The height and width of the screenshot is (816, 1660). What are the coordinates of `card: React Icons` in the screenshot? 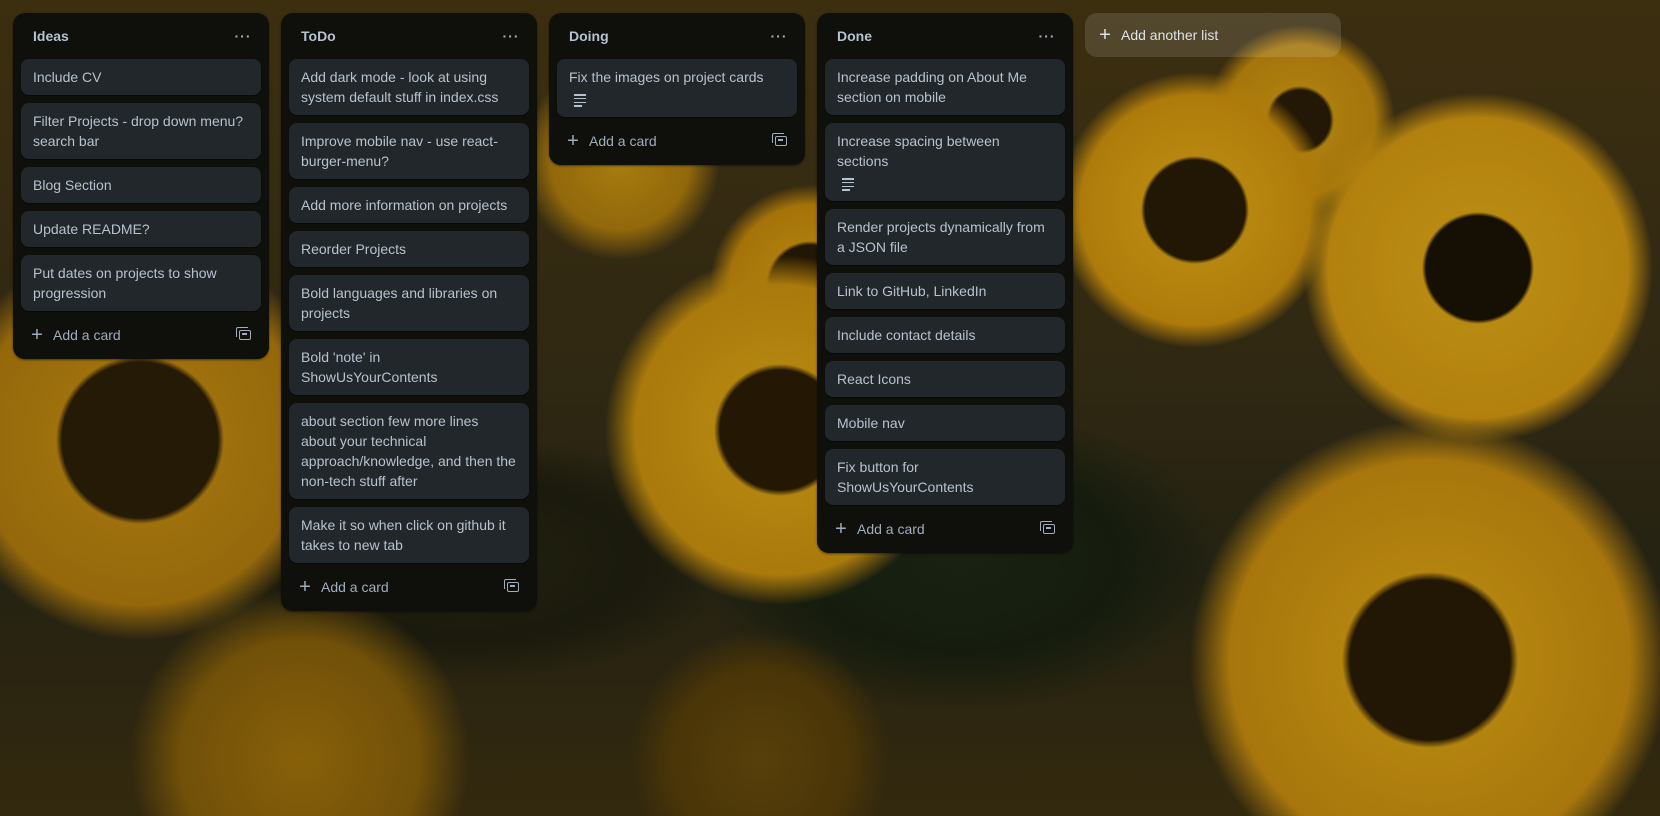 It's located at (945, 379).